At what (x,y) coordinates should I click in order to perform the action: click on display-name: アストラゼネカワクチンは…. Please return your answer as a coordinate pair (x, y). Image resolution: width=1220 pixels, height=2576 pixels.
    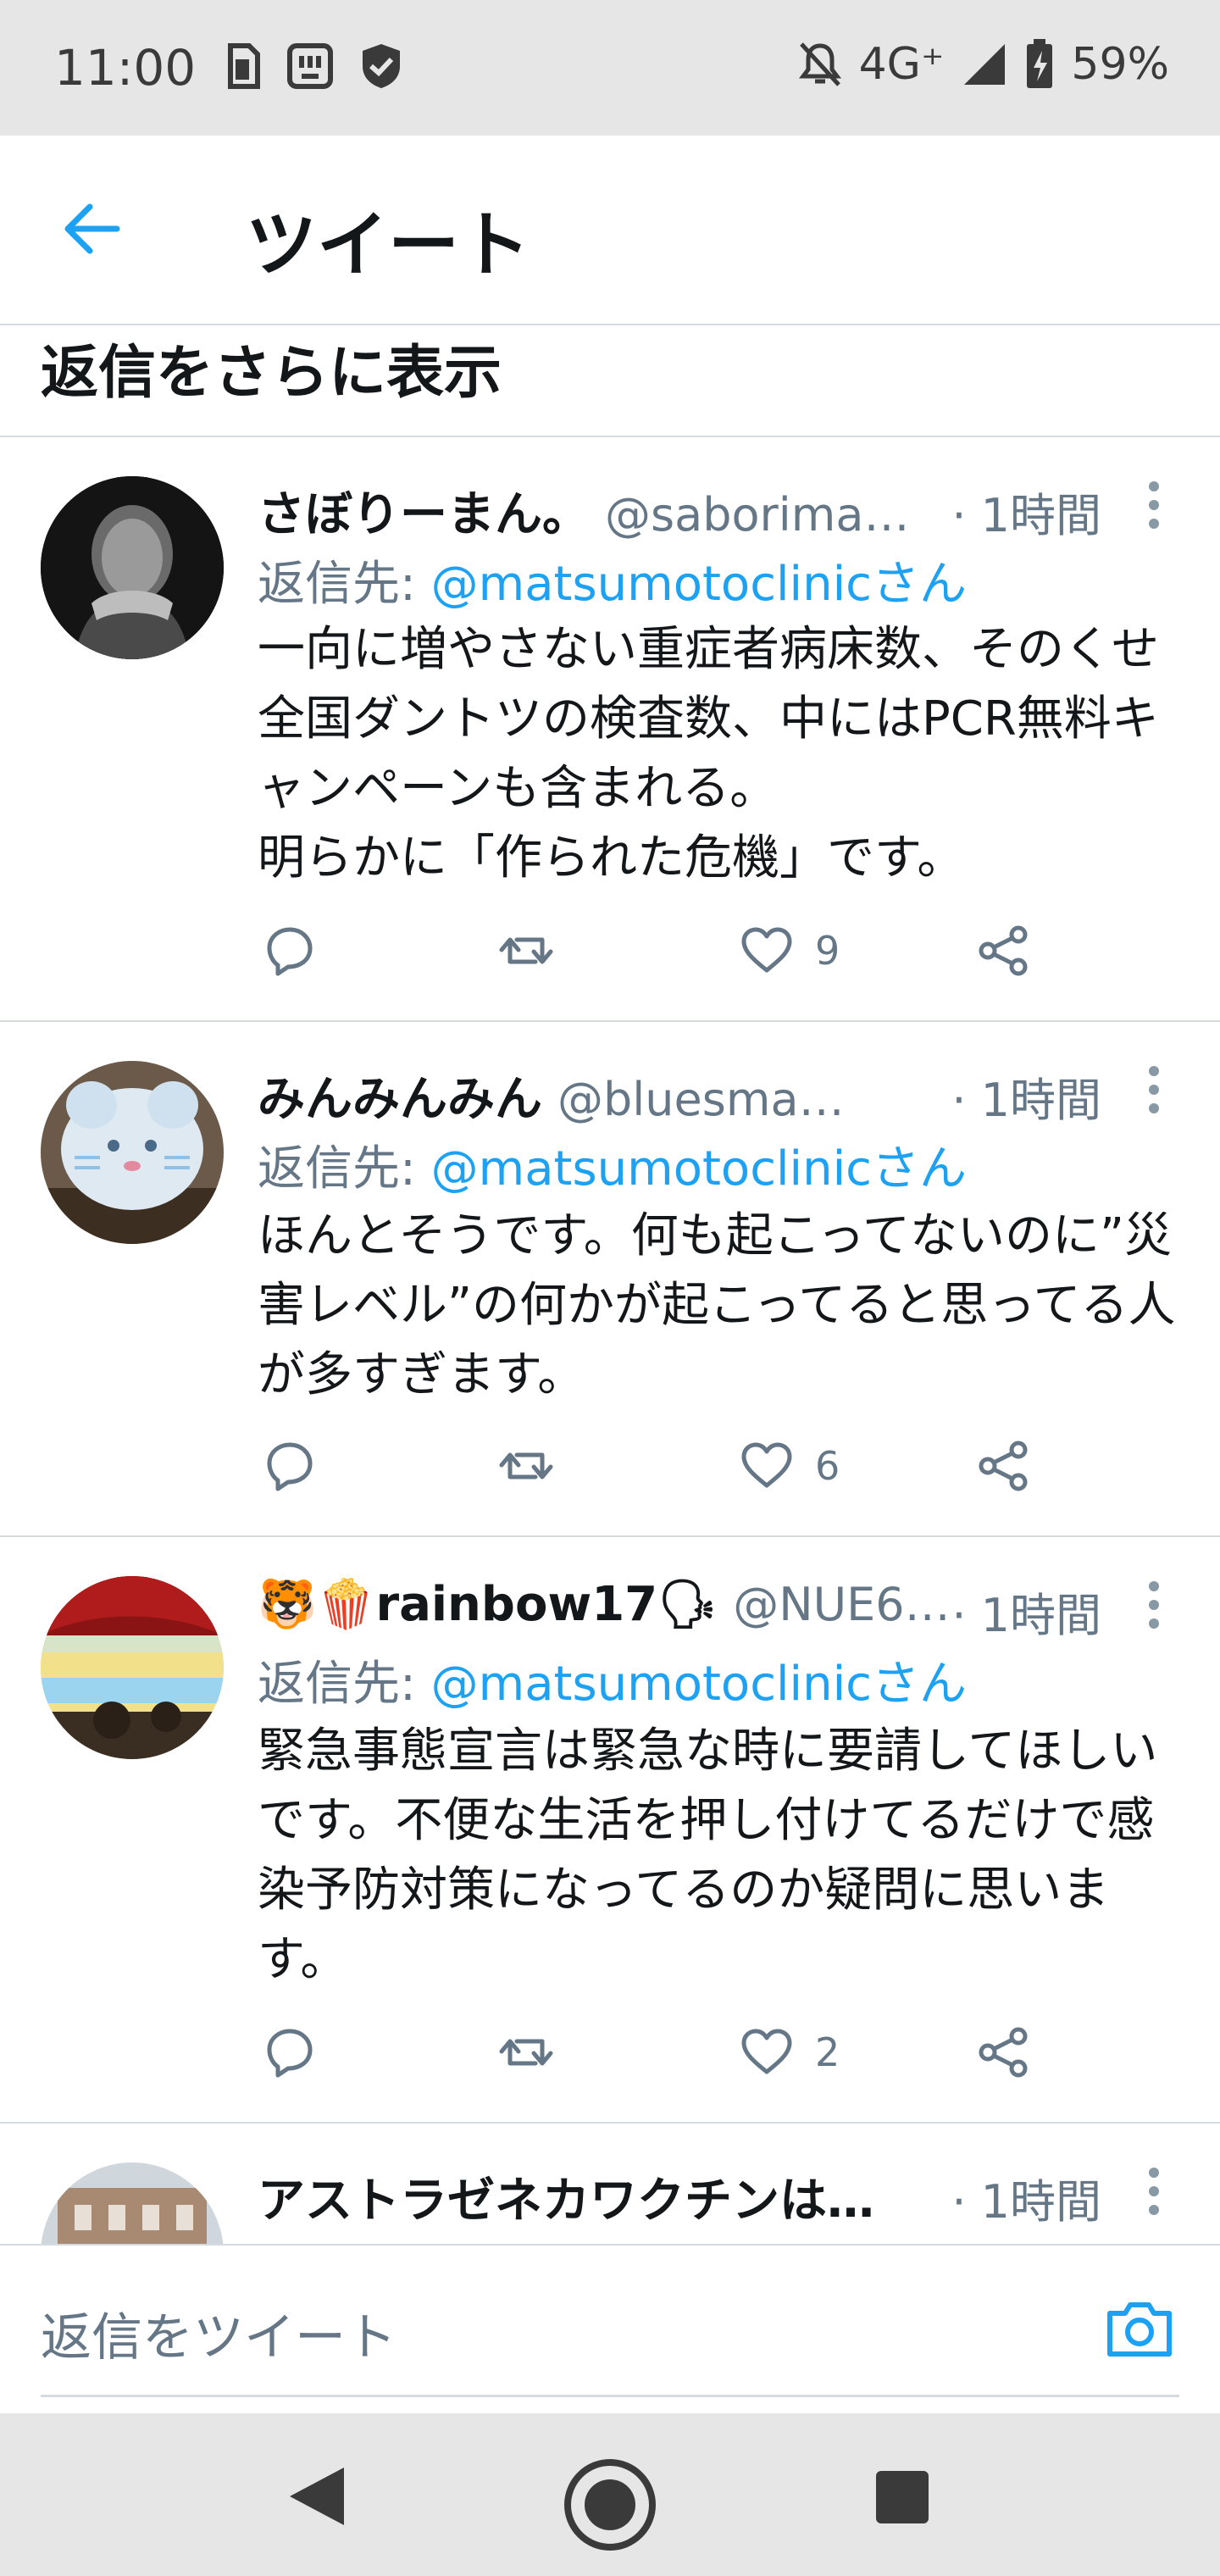
    Looking at the image, I should click on (566, 2196).